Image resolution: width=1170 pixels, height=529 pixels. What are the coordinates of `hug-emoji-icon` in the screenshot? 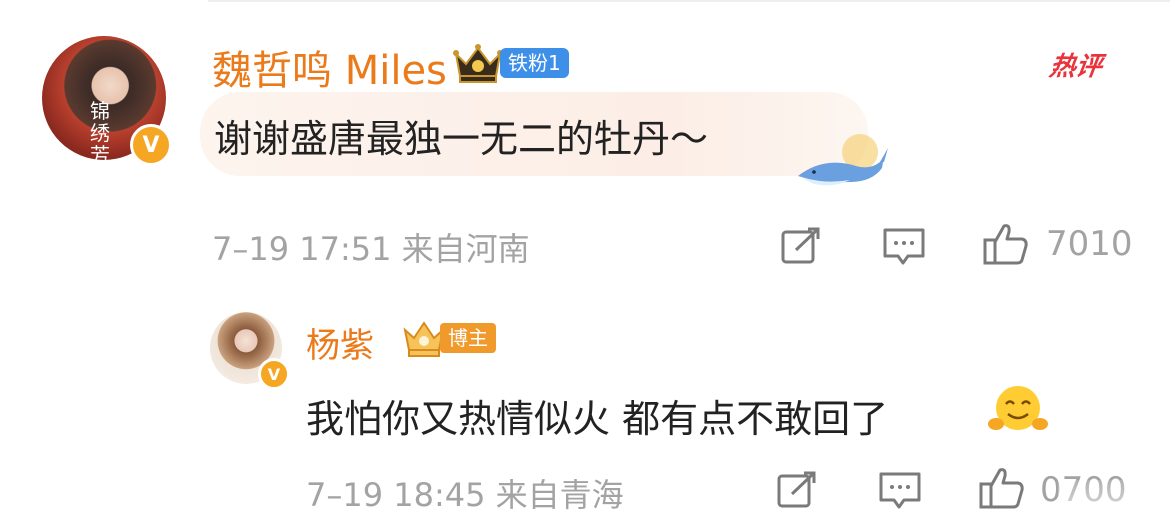 It's located at (1018, 408).